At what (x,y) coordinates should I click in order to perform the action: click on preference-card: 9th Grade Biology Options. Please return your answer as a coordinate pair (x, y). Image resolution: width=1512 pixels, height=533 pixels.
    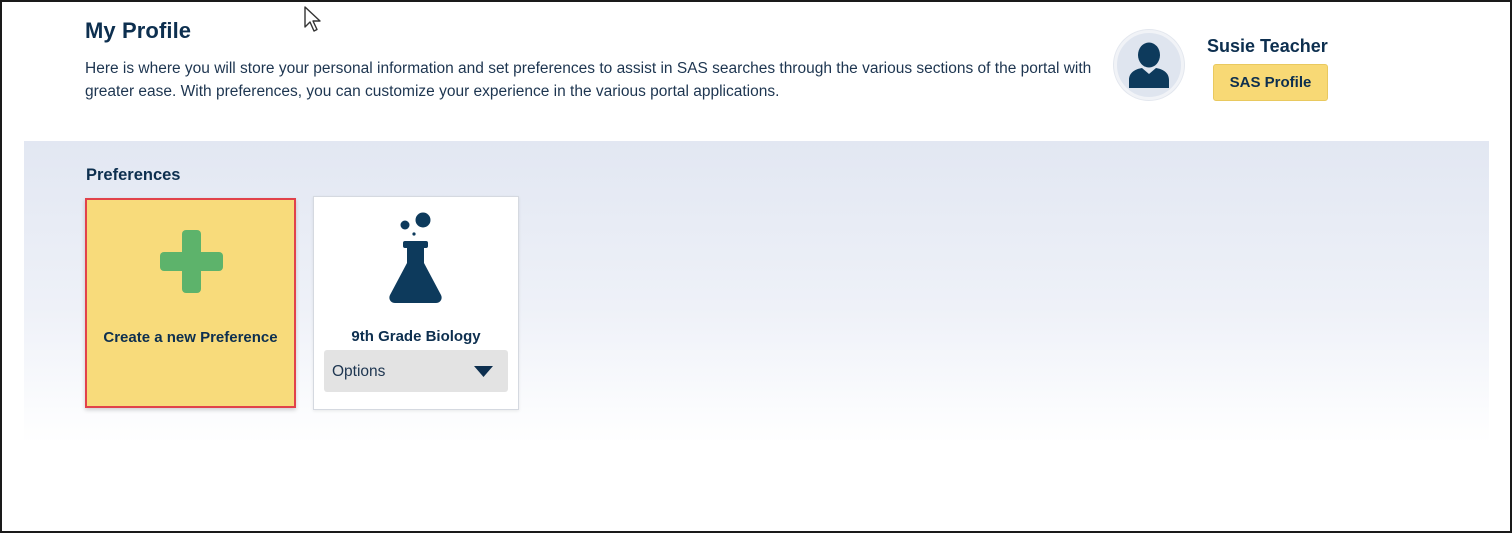
    Looking at the image, I should click on (416, 303).